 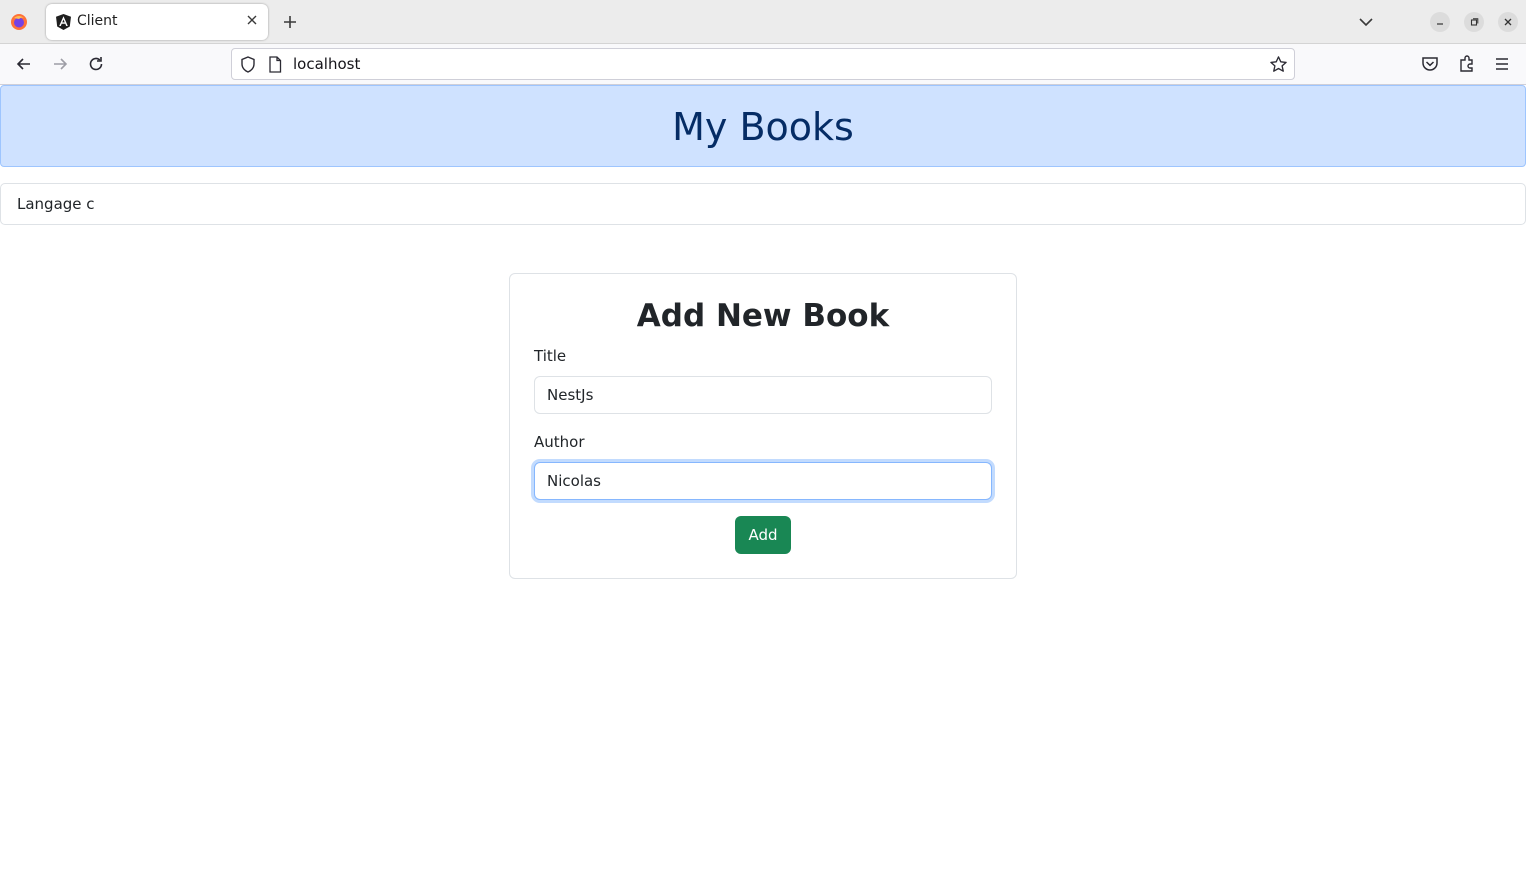 What do you see at coordinates (63, 22) in the screenshot?
I see `angular-icon` at bounding box center [63, 22].